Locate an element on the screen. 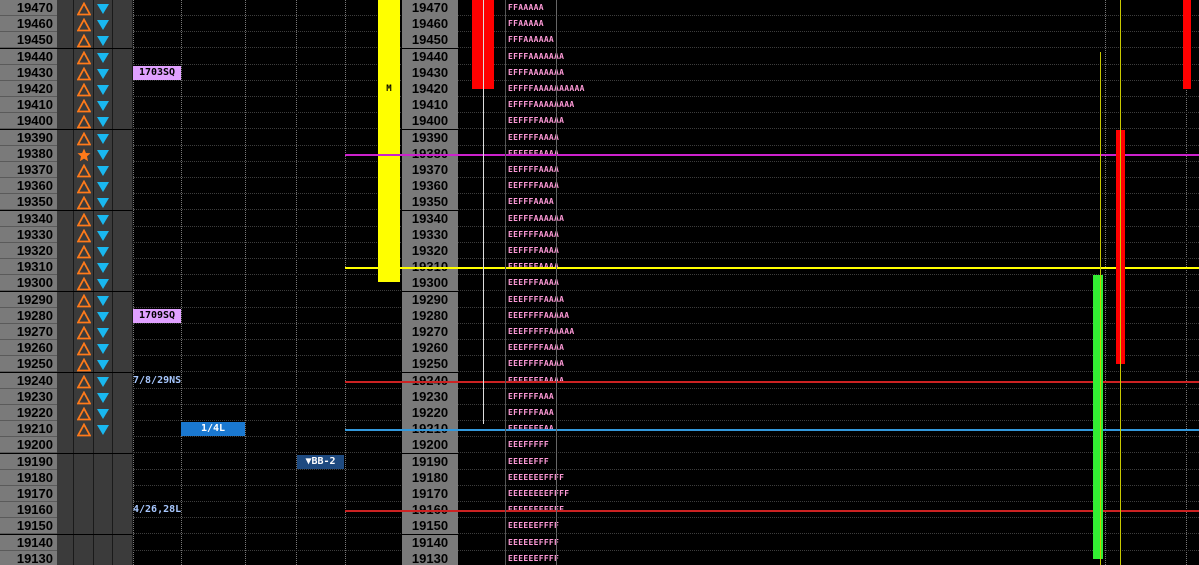 This screenshot has width=1199, height=565. price-label-right: 19280 is located at coordinates (430, 315).